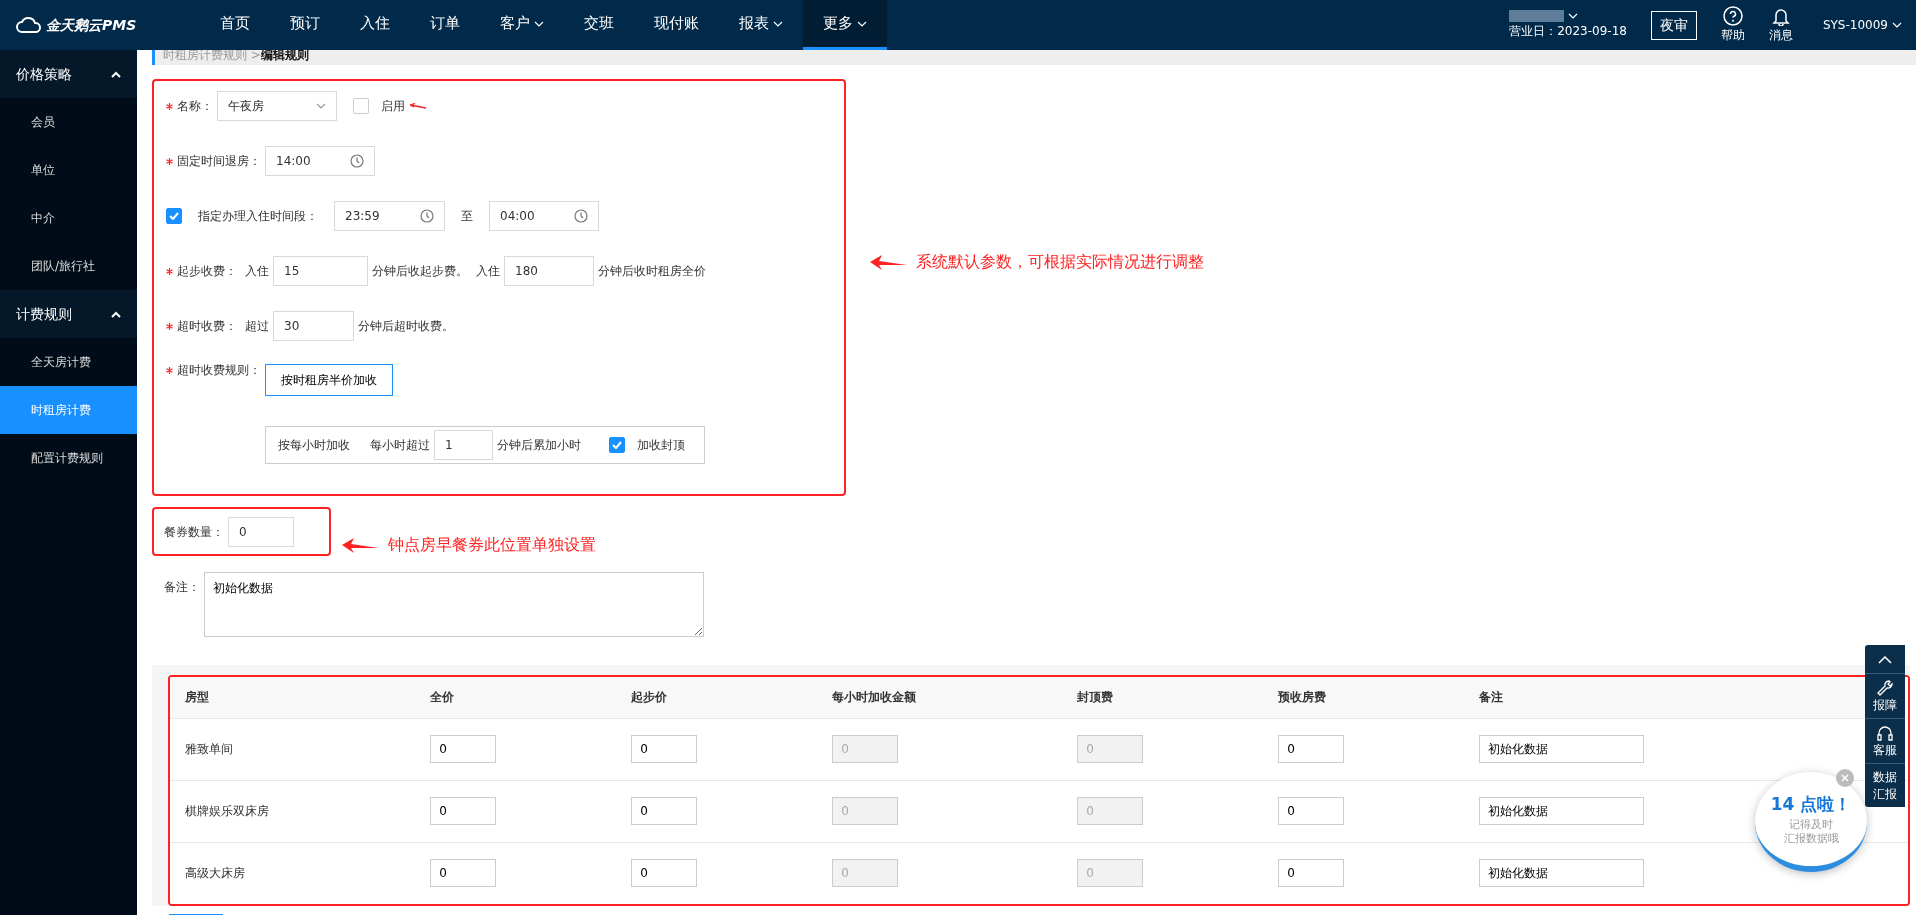  Describe the element at coordinates (652, 271) in the screenshot. I see `field-text: 分钟后收时租房全价` at that location.